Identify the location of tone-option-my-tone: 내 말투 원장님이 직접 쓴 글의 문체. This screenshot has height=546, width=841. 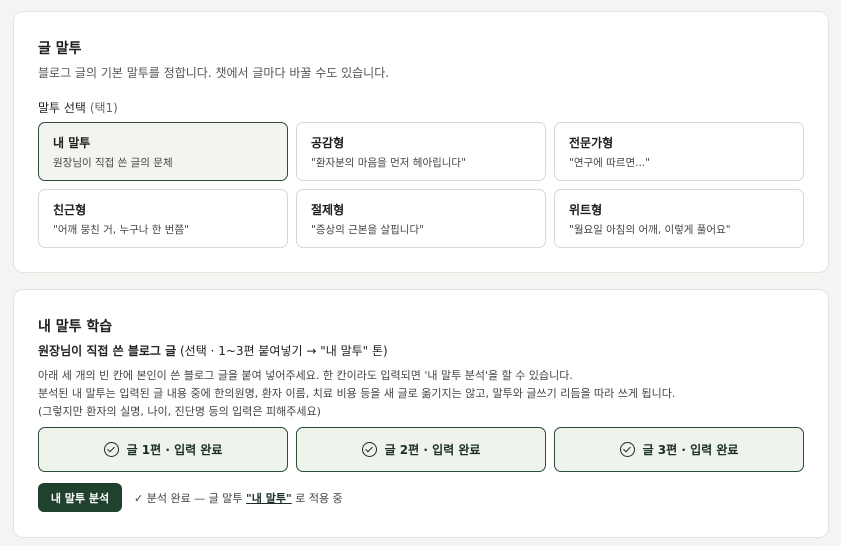
(163, 151).